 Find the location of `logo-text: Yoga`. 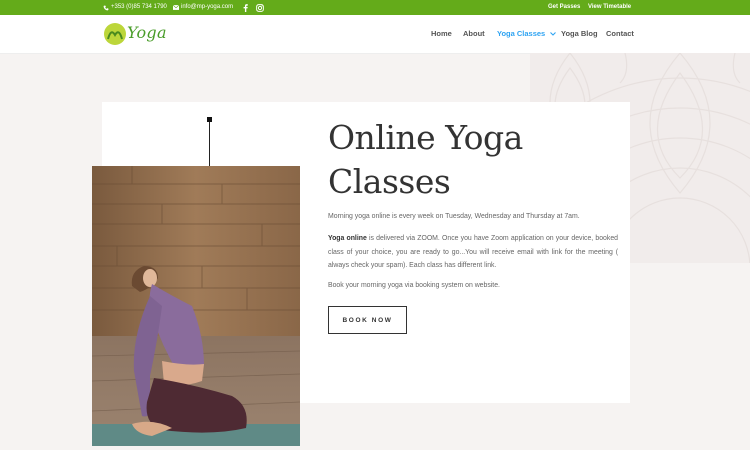

logo-text: Yoga is located at coordinates (147, 32).